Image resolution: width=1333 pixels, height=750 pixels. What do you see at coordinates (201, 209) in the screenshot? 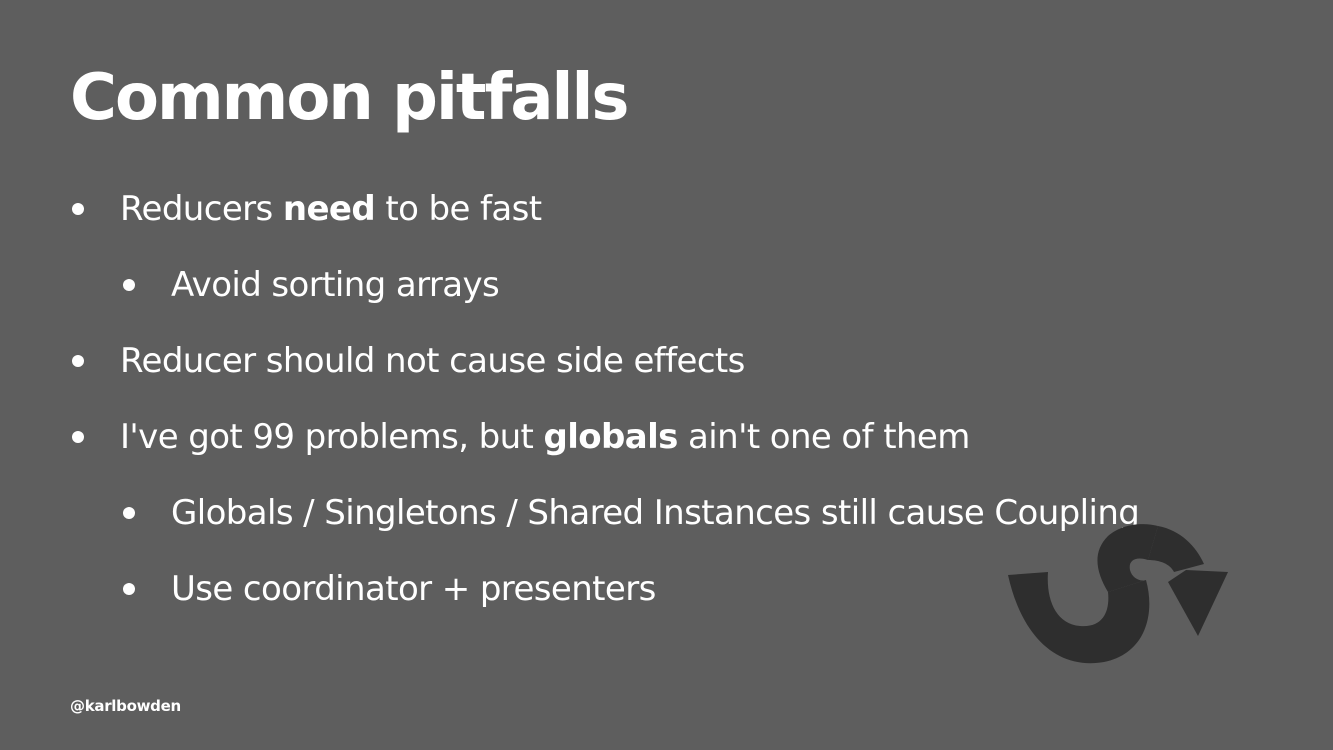
I see `bullet-text: Reducers` at bounding box center [201, 209].